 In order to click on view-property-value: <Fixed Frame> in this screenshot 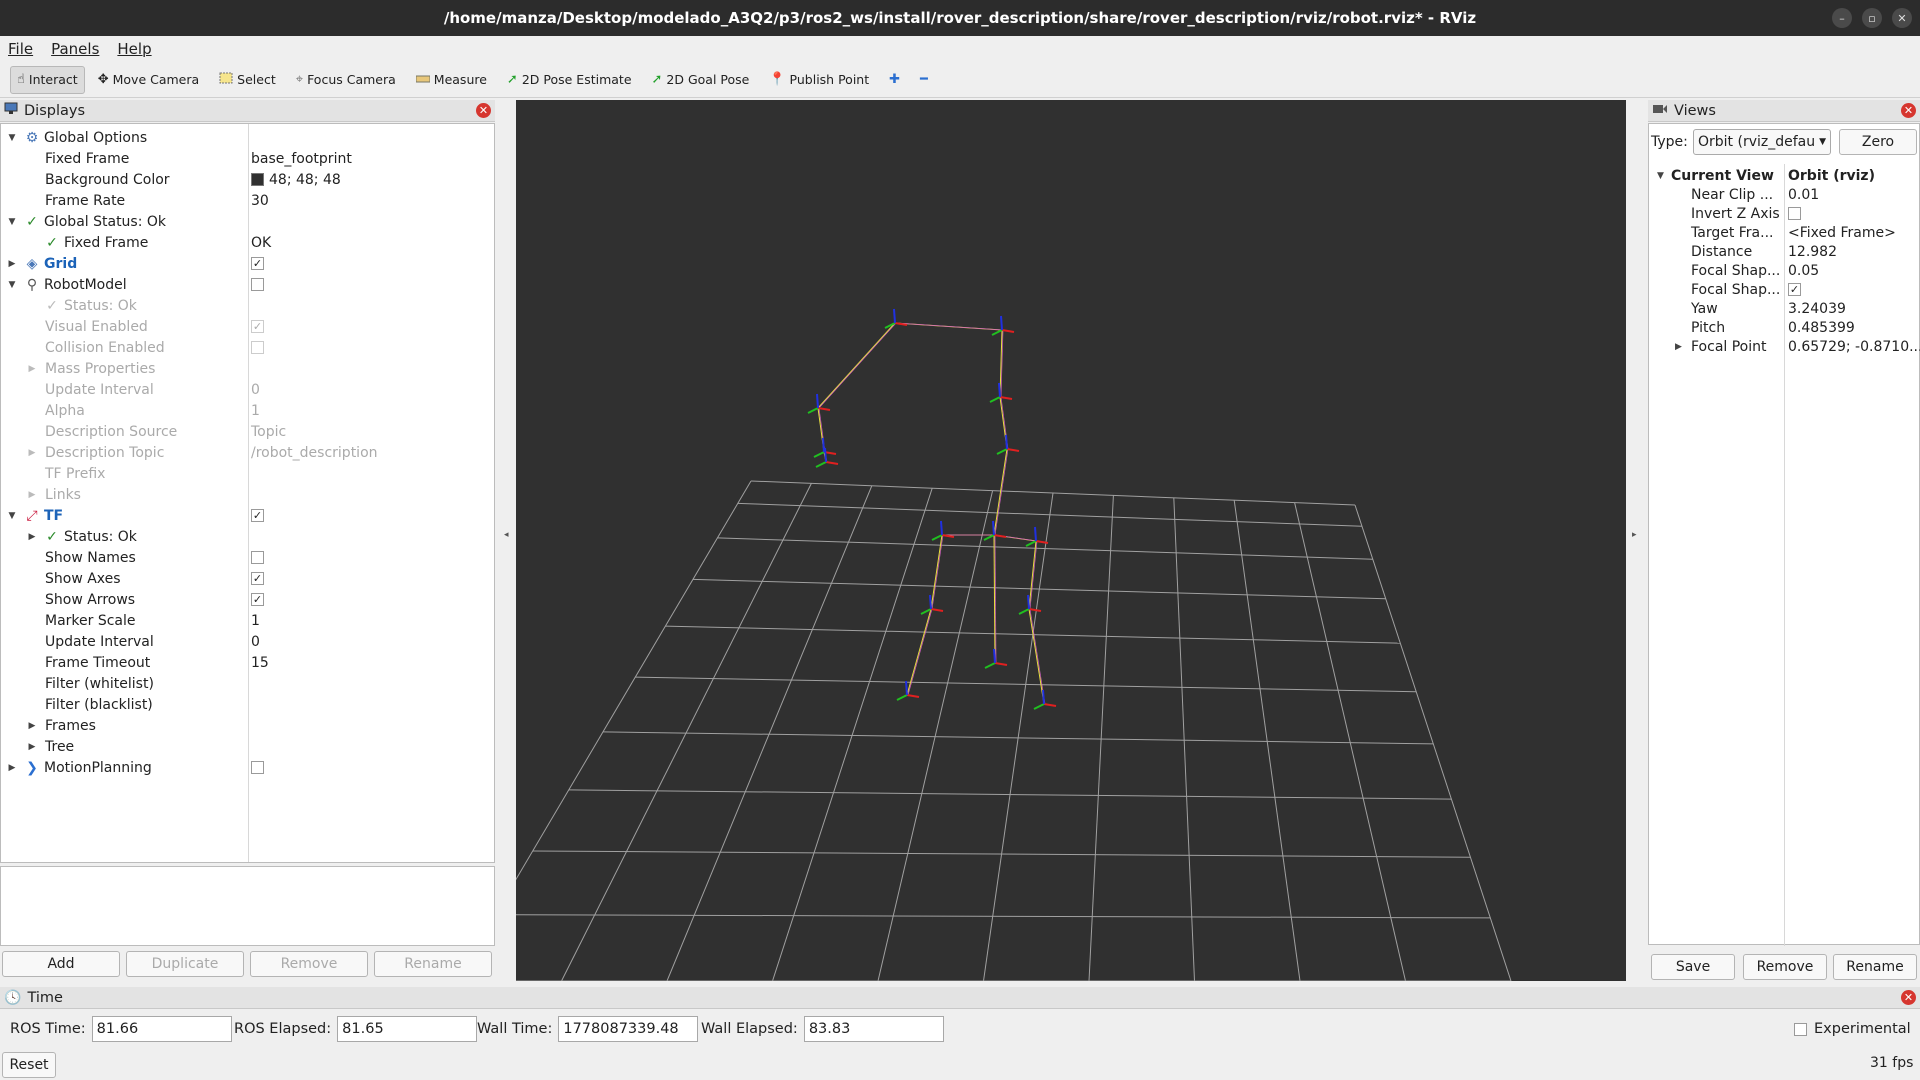, I will do `click(1842, 233)`.